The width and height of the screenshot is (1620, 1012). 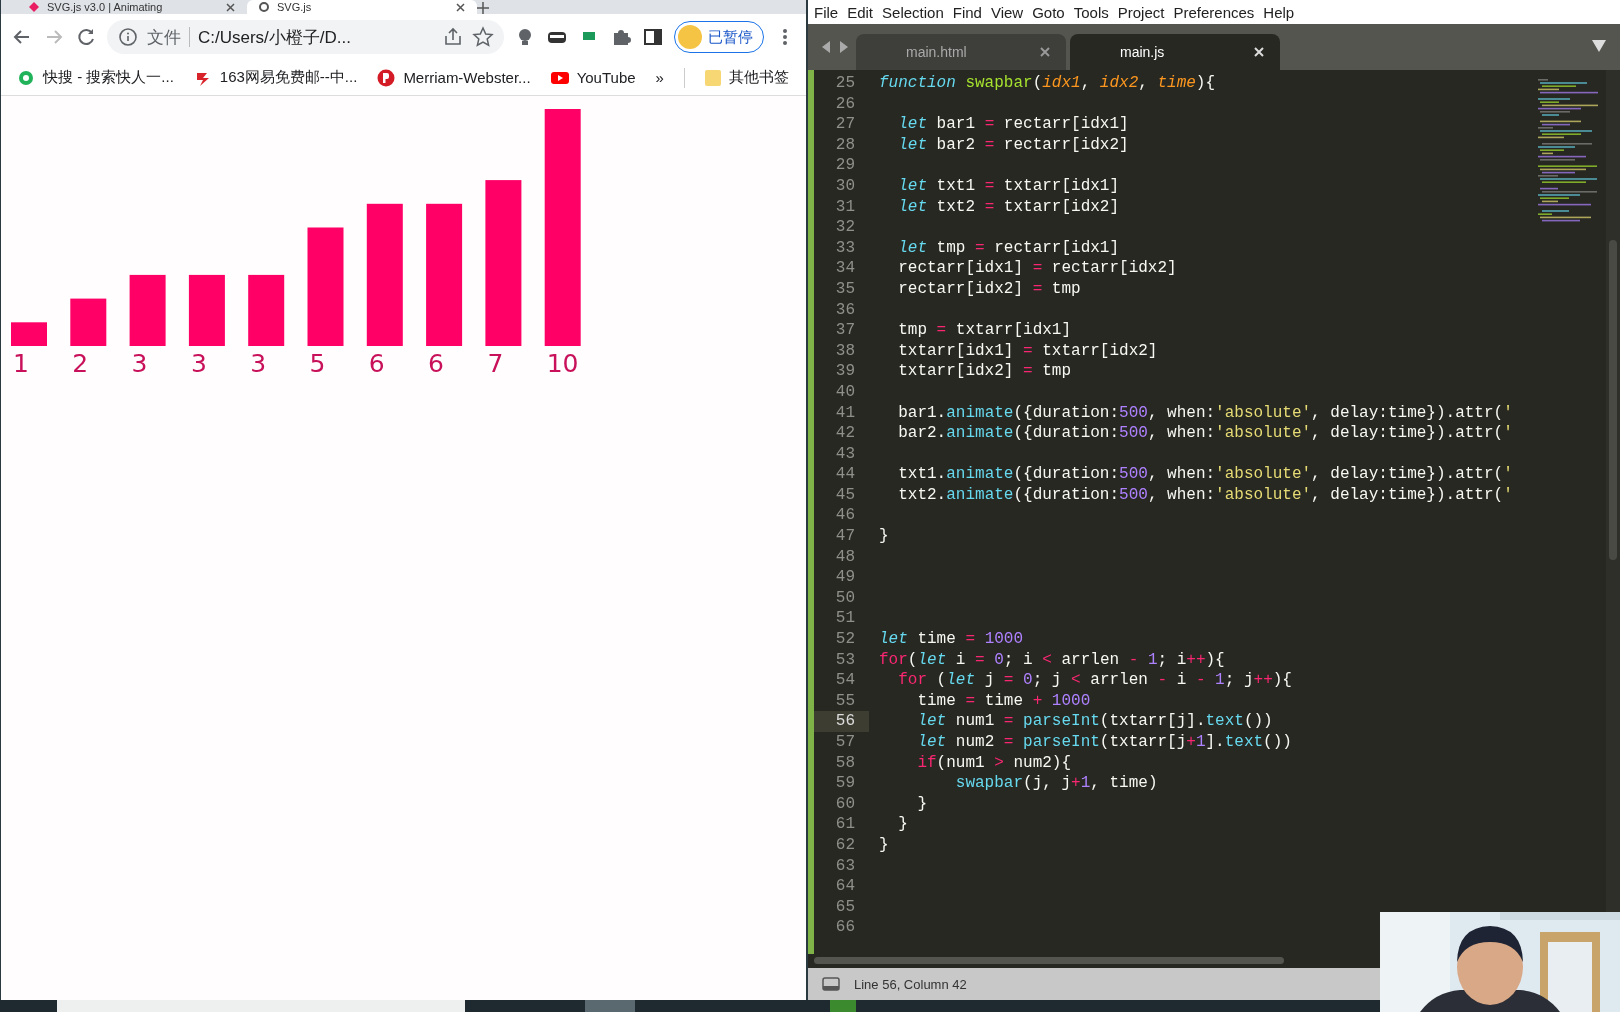 I want to click on code-line: rectarr[idx2] = tmp, so click(x=989, y=289).